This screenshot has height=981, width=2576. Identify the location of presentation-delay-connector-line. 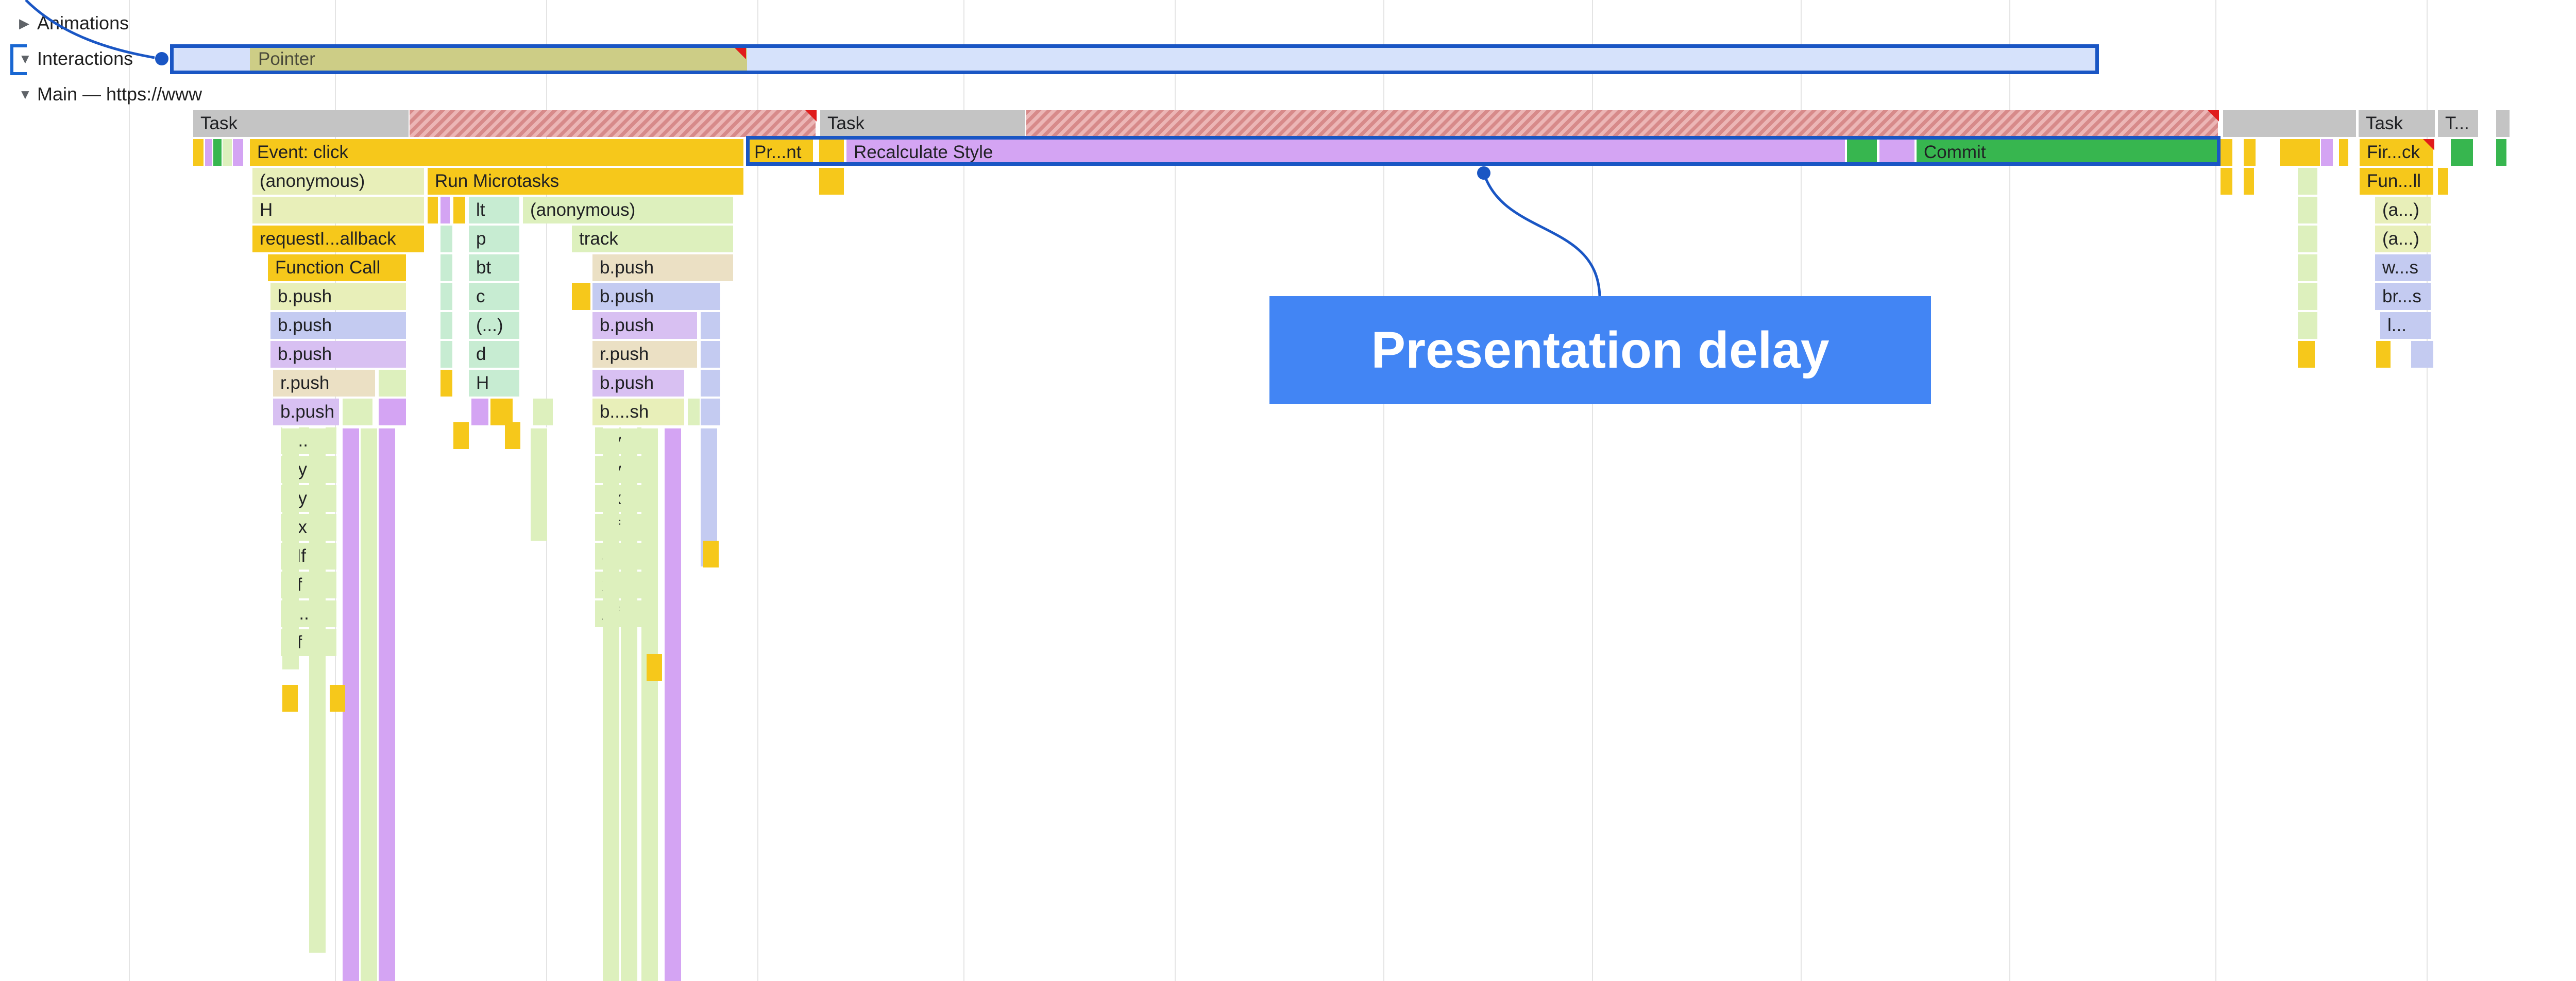
(1541, 235).